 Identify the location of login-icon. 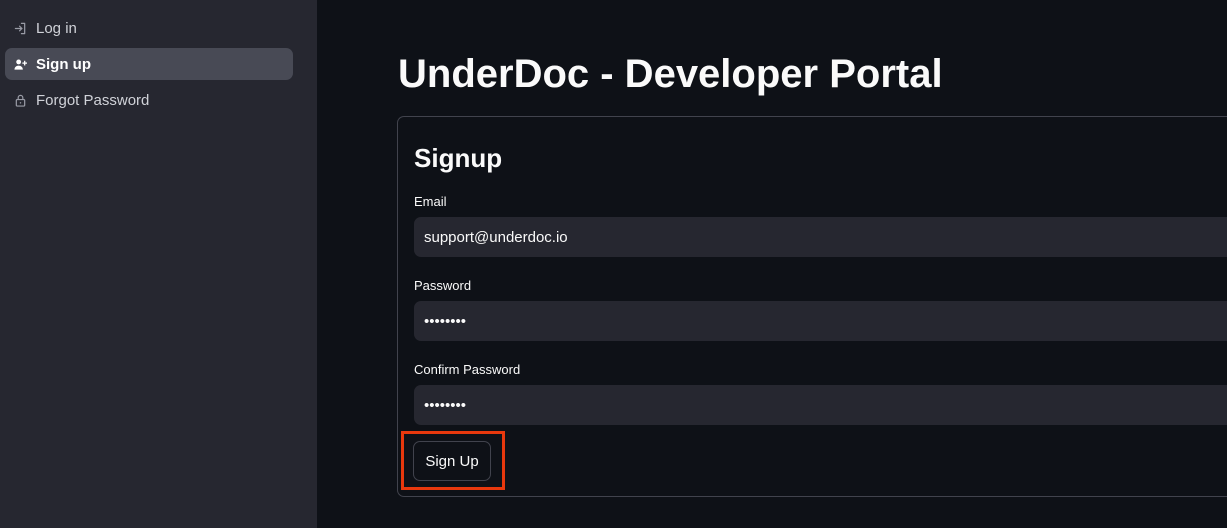
(20, 28).